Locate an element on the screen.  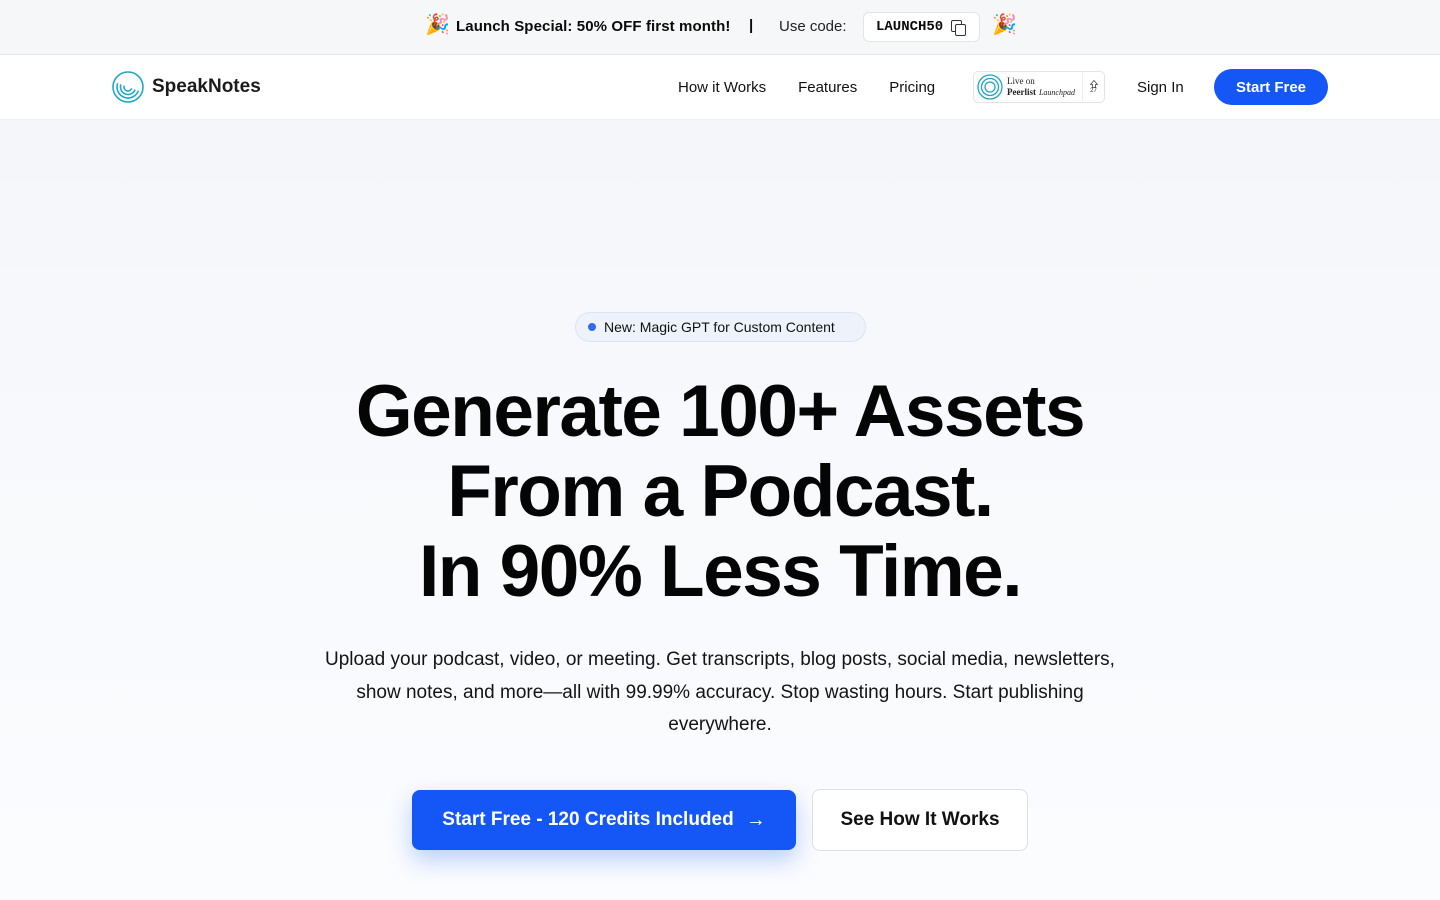
upvote-count: 27 is located at coordinates (1093, 91).